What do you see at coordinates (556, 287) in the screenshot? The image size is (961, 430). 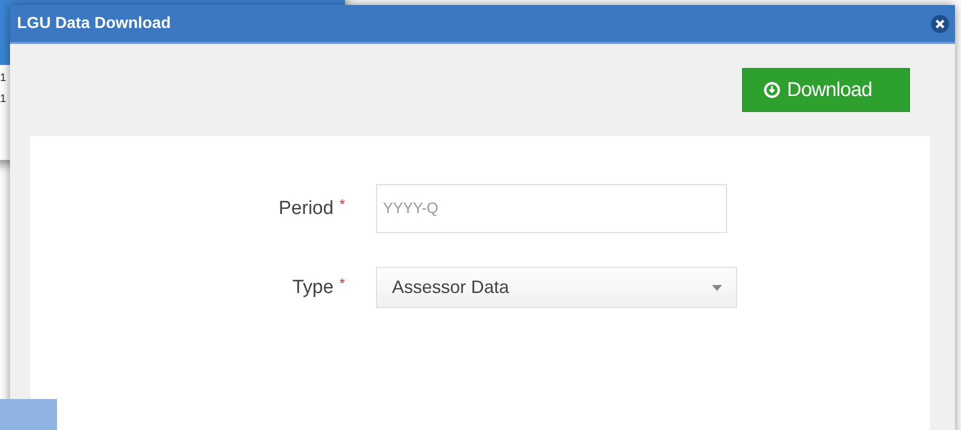 I see `select-dropdown: Assessor Data` at bounding box center [556, 287].